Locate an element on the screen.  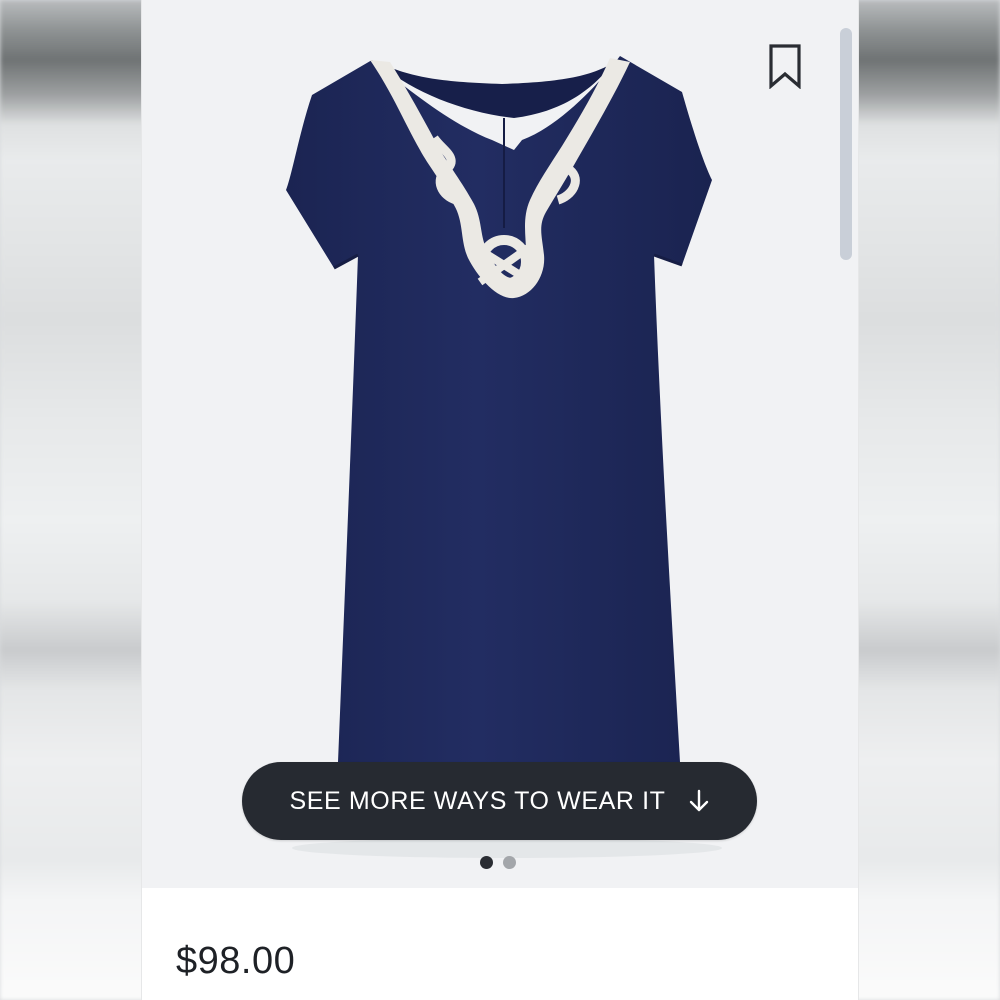
product-price: $98.00 is located at coordinates (236, 961).